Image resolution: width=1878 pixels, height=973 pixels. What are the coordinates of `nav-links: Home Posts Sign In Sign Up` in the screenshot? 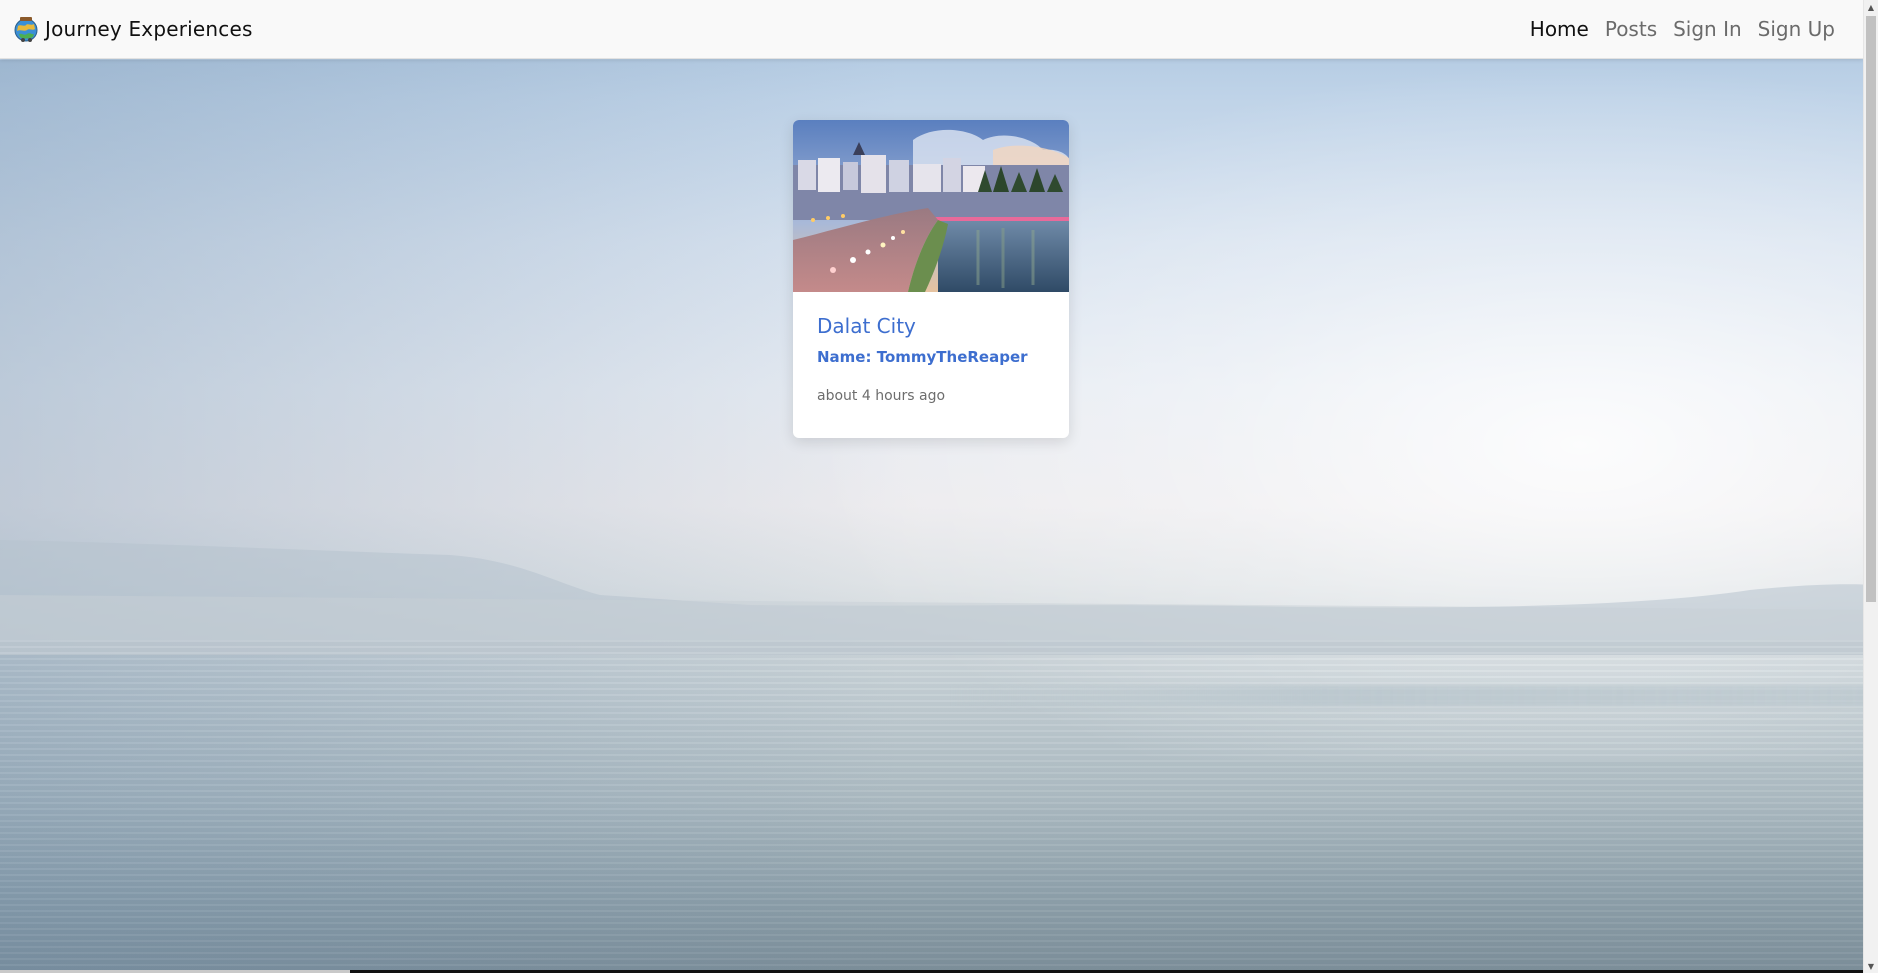 It's located at (1682, 29).